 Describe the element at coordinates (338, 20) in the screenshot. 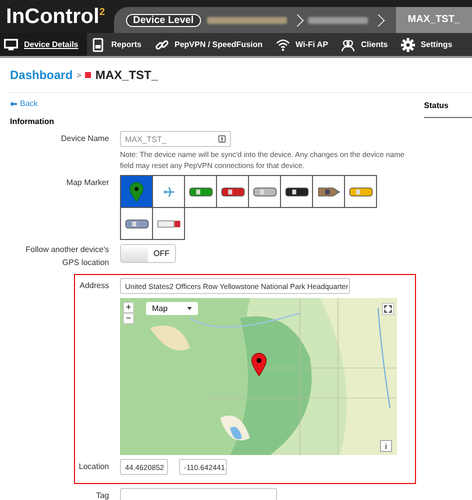

I see `redacted-text` at that location.